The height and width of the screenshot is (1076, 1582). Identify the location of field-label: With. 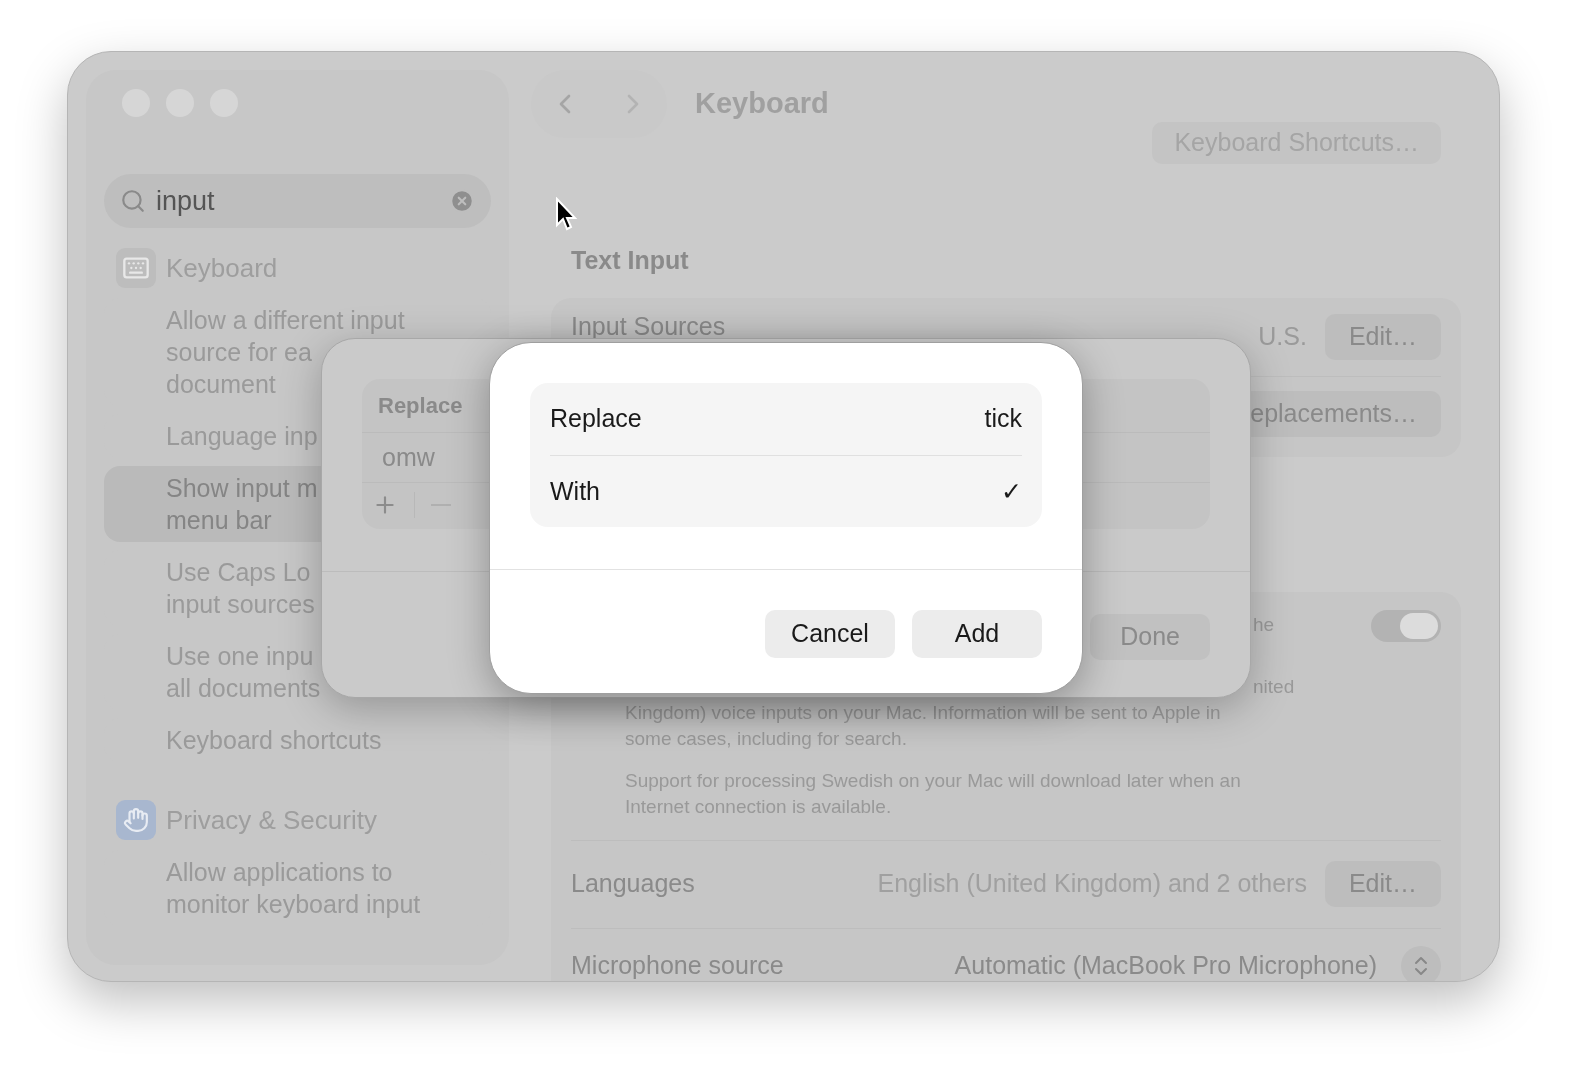
(575, 491).